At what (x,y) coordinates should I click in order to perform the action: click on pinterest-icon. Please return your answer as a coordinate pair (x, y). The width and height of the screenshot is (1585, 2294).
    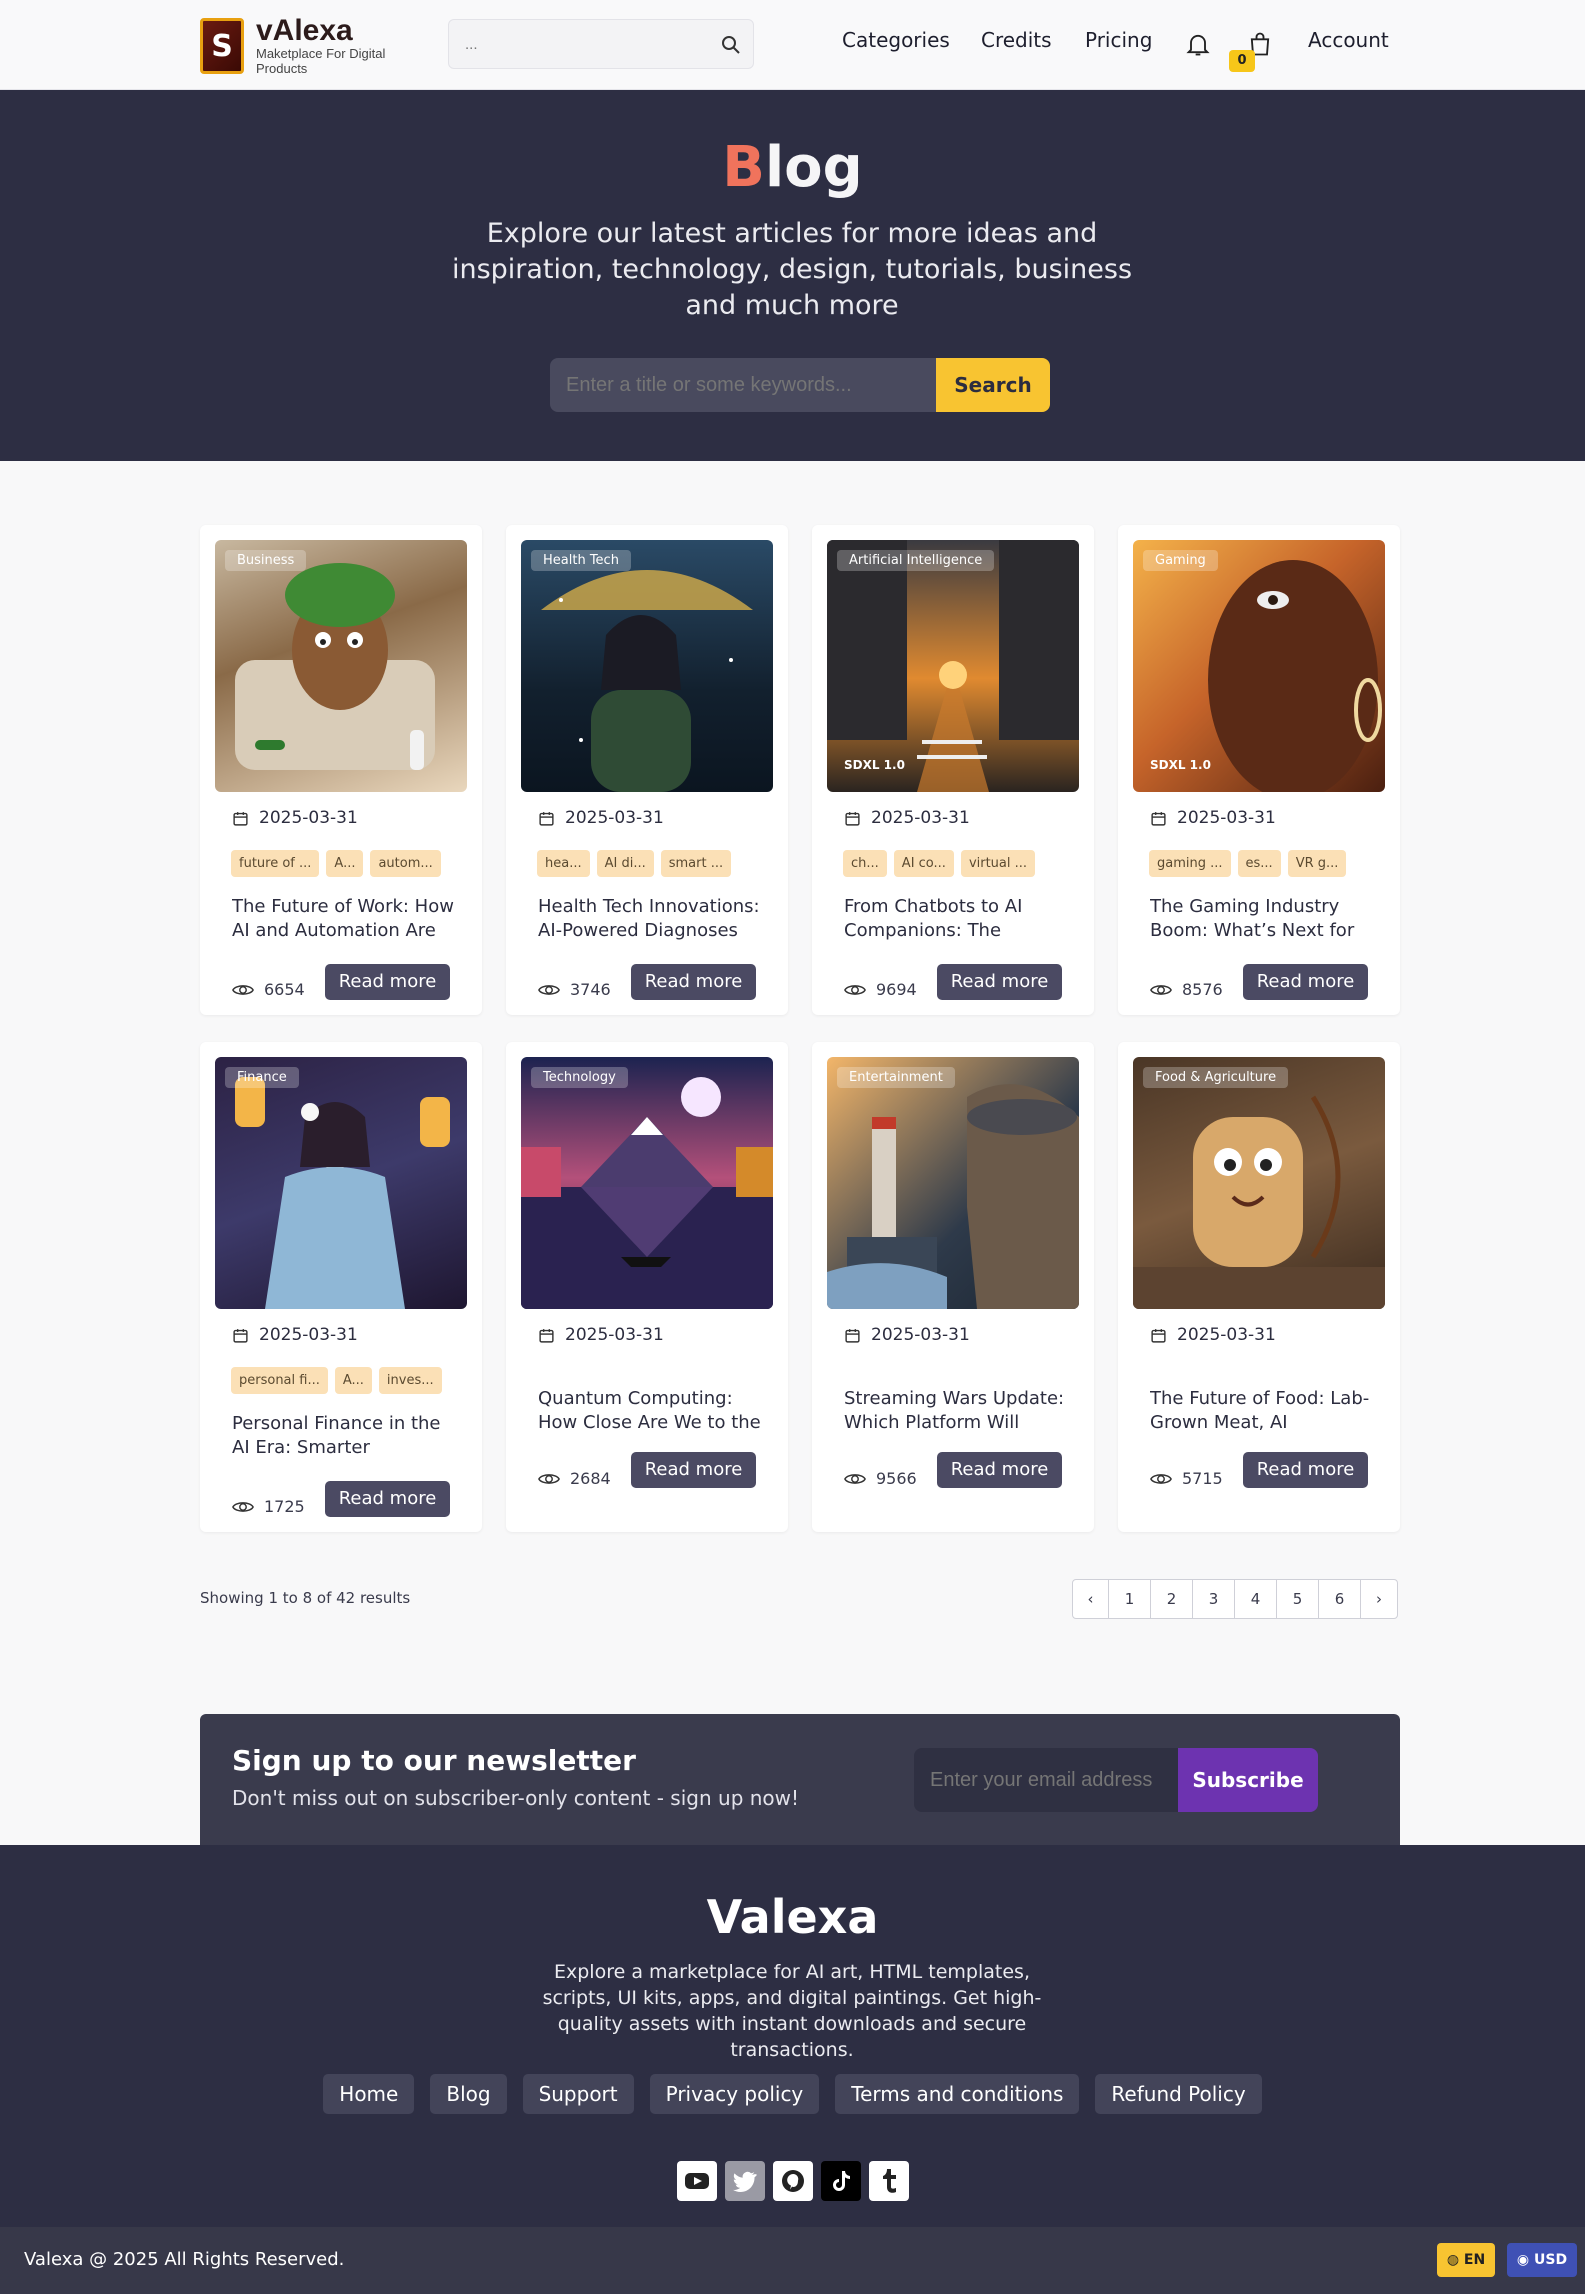
    Looking at the image, I should click on (792, 2181).